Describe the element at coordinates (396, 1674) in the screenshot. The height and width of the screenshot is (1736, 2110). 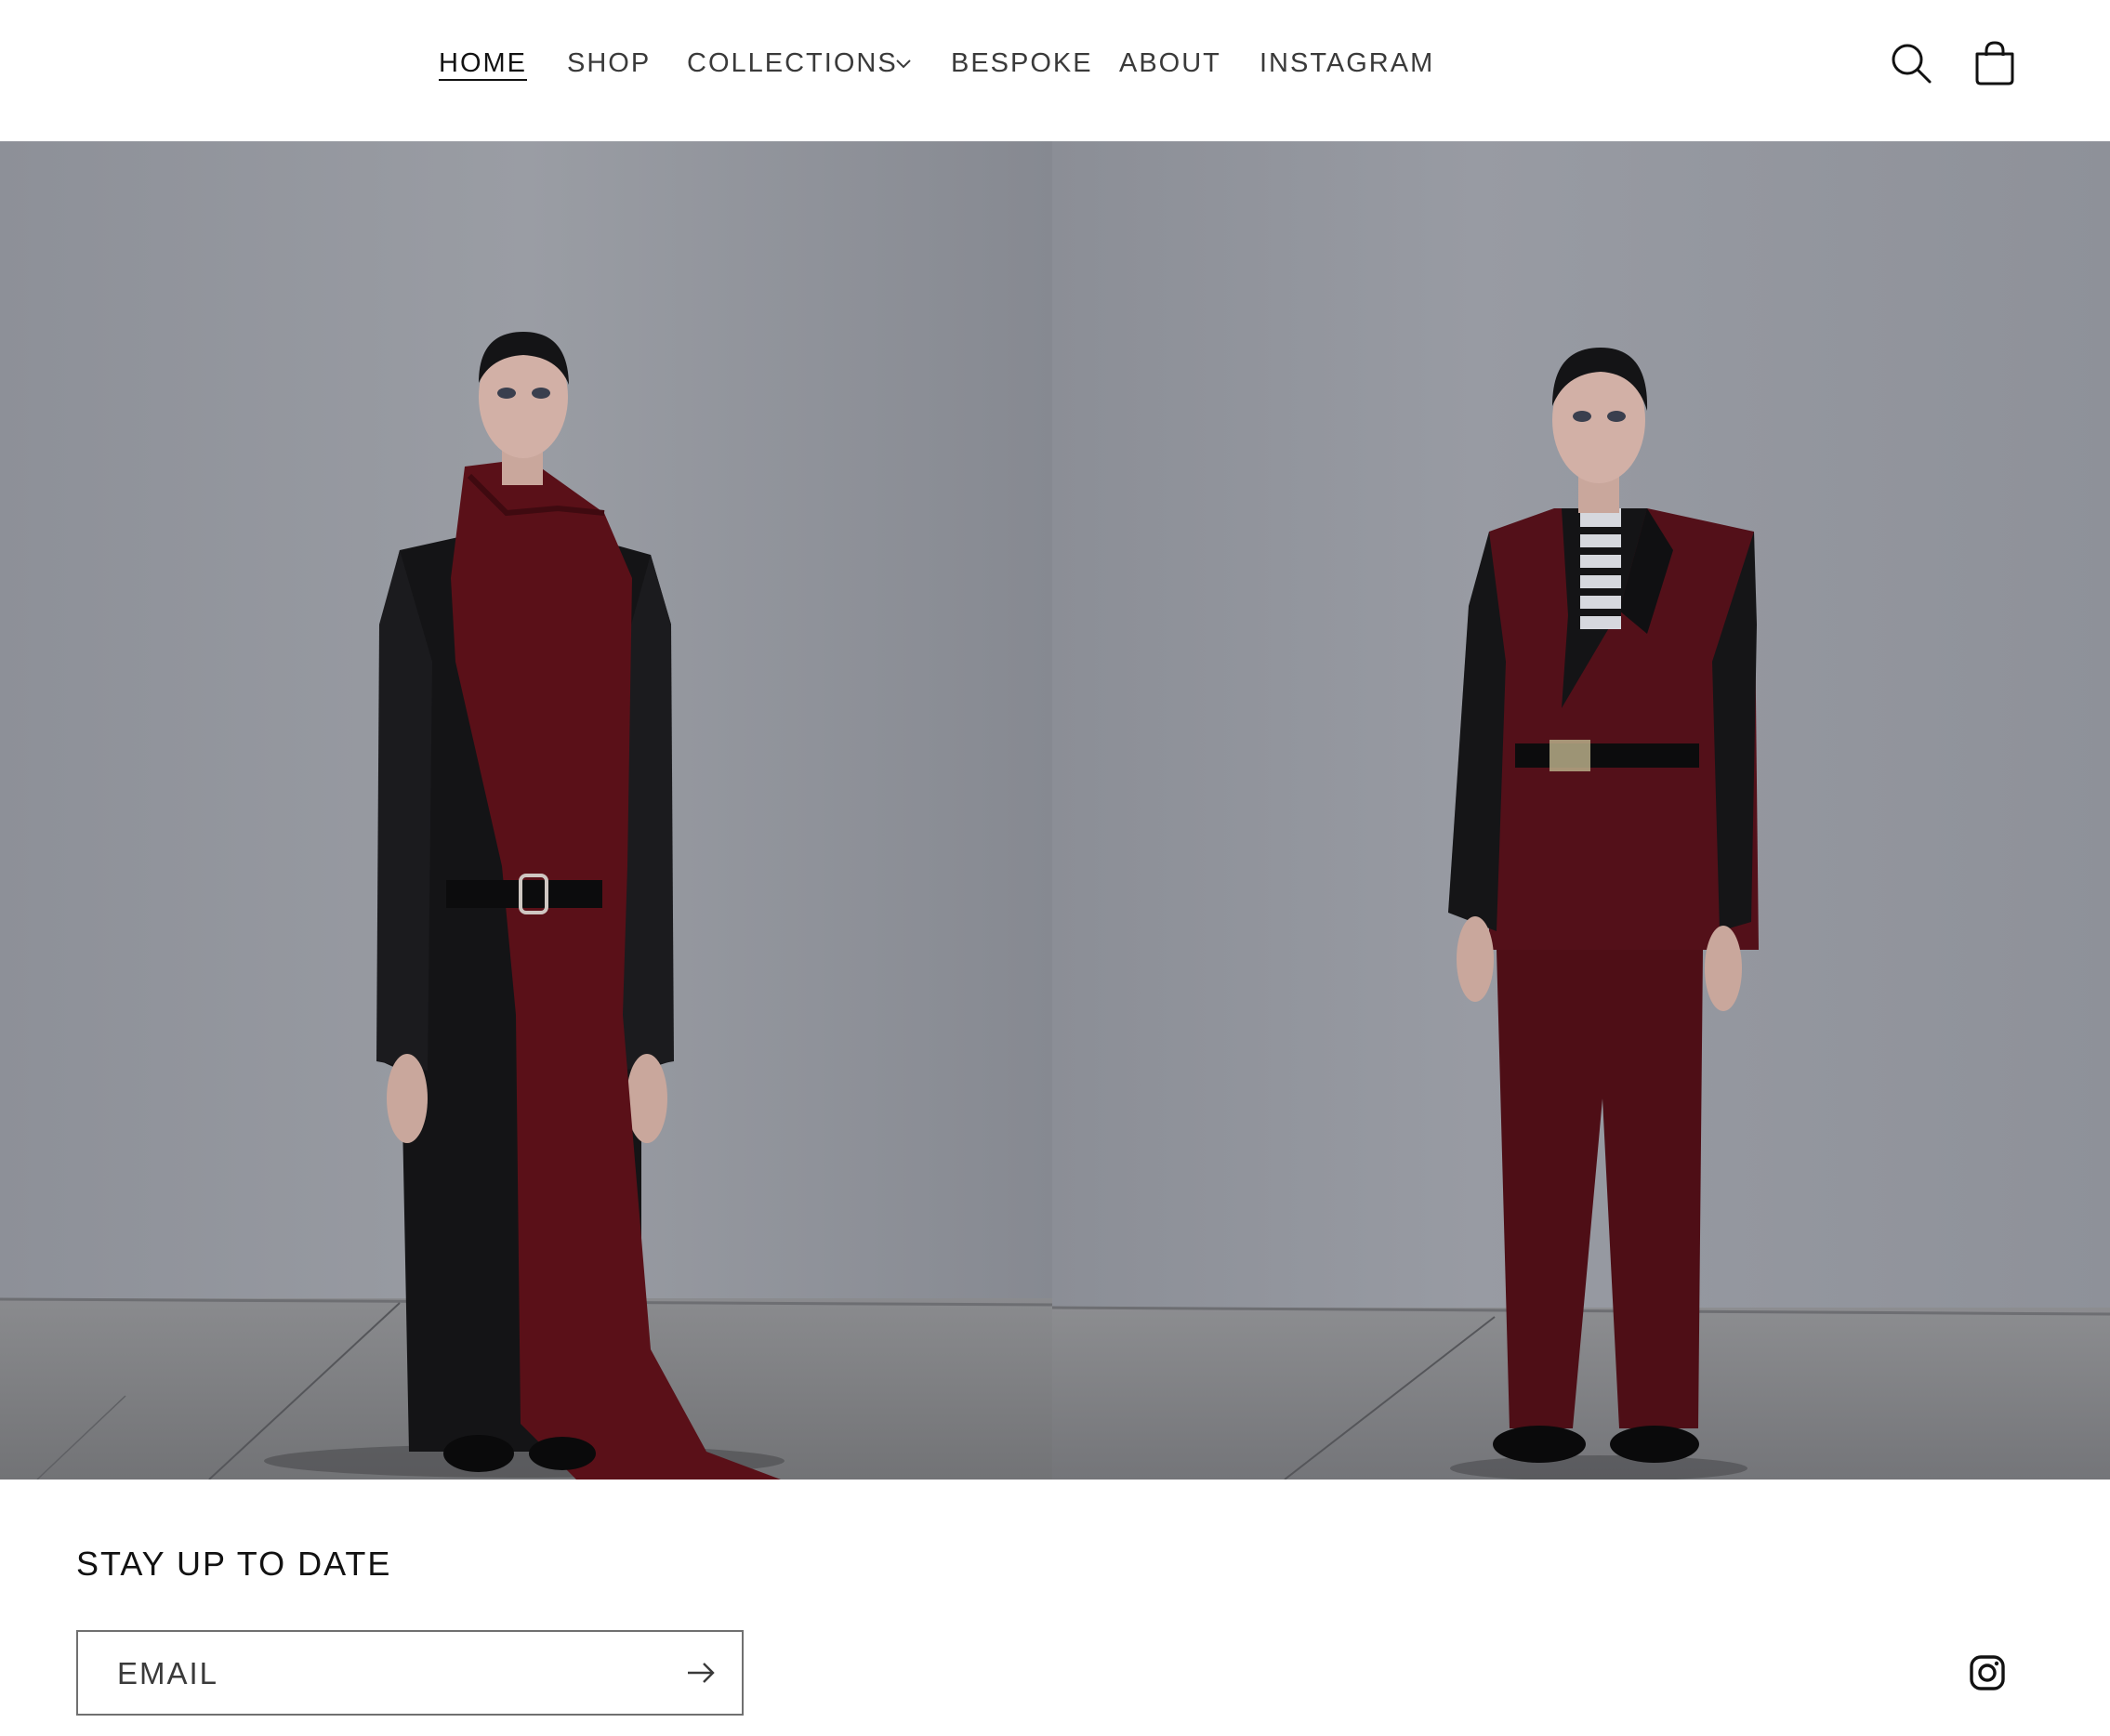
I see `email-input` at that location.